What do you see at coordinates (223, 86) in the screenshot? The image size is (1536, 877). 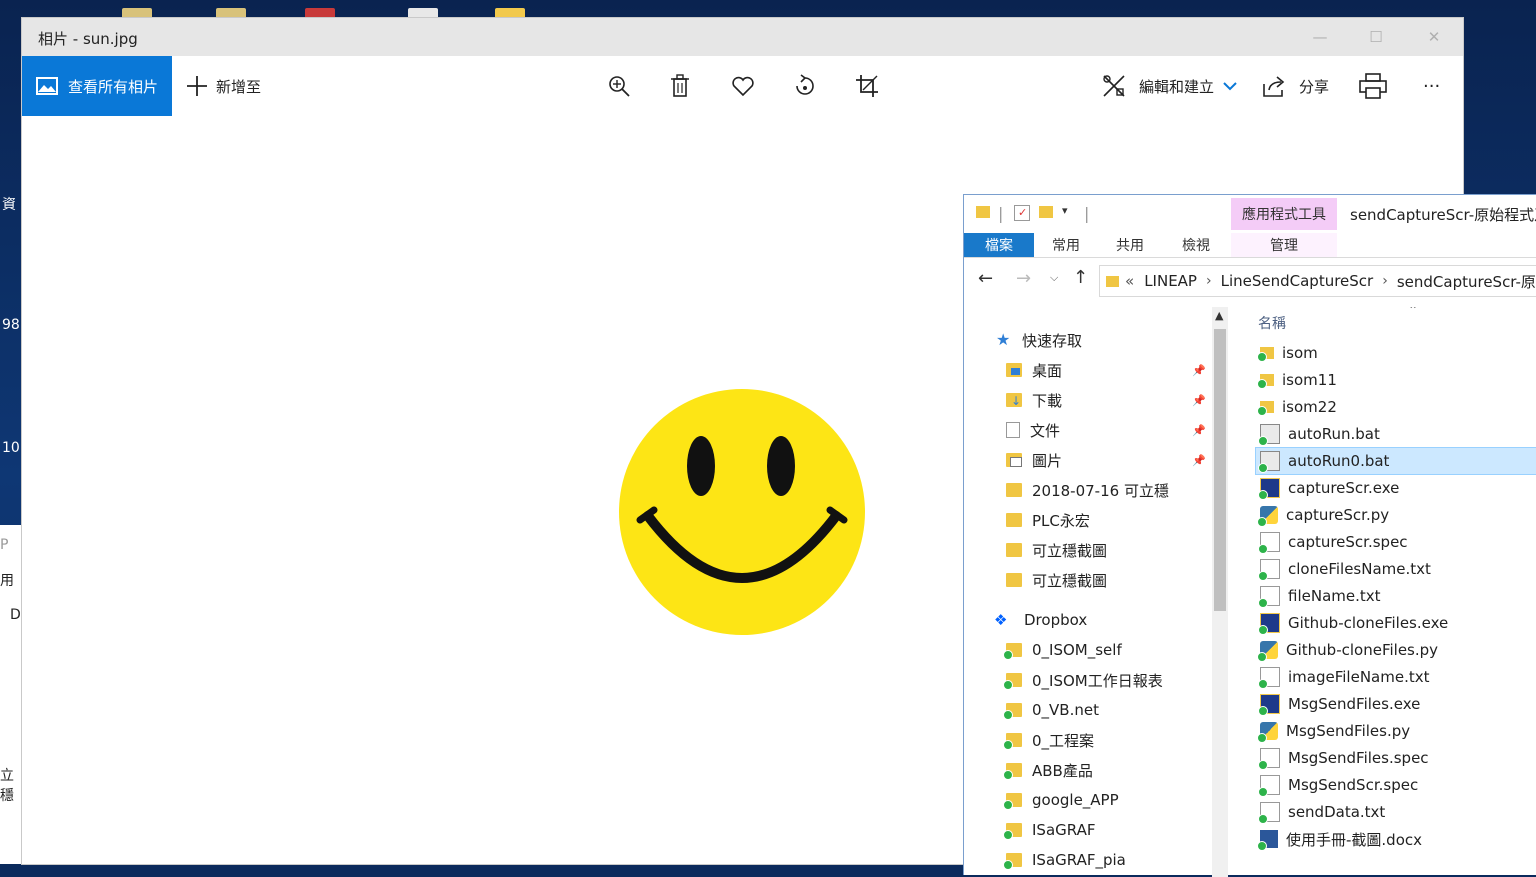 I see `add-to-button: 新增至` at bounding box center [223, 86].